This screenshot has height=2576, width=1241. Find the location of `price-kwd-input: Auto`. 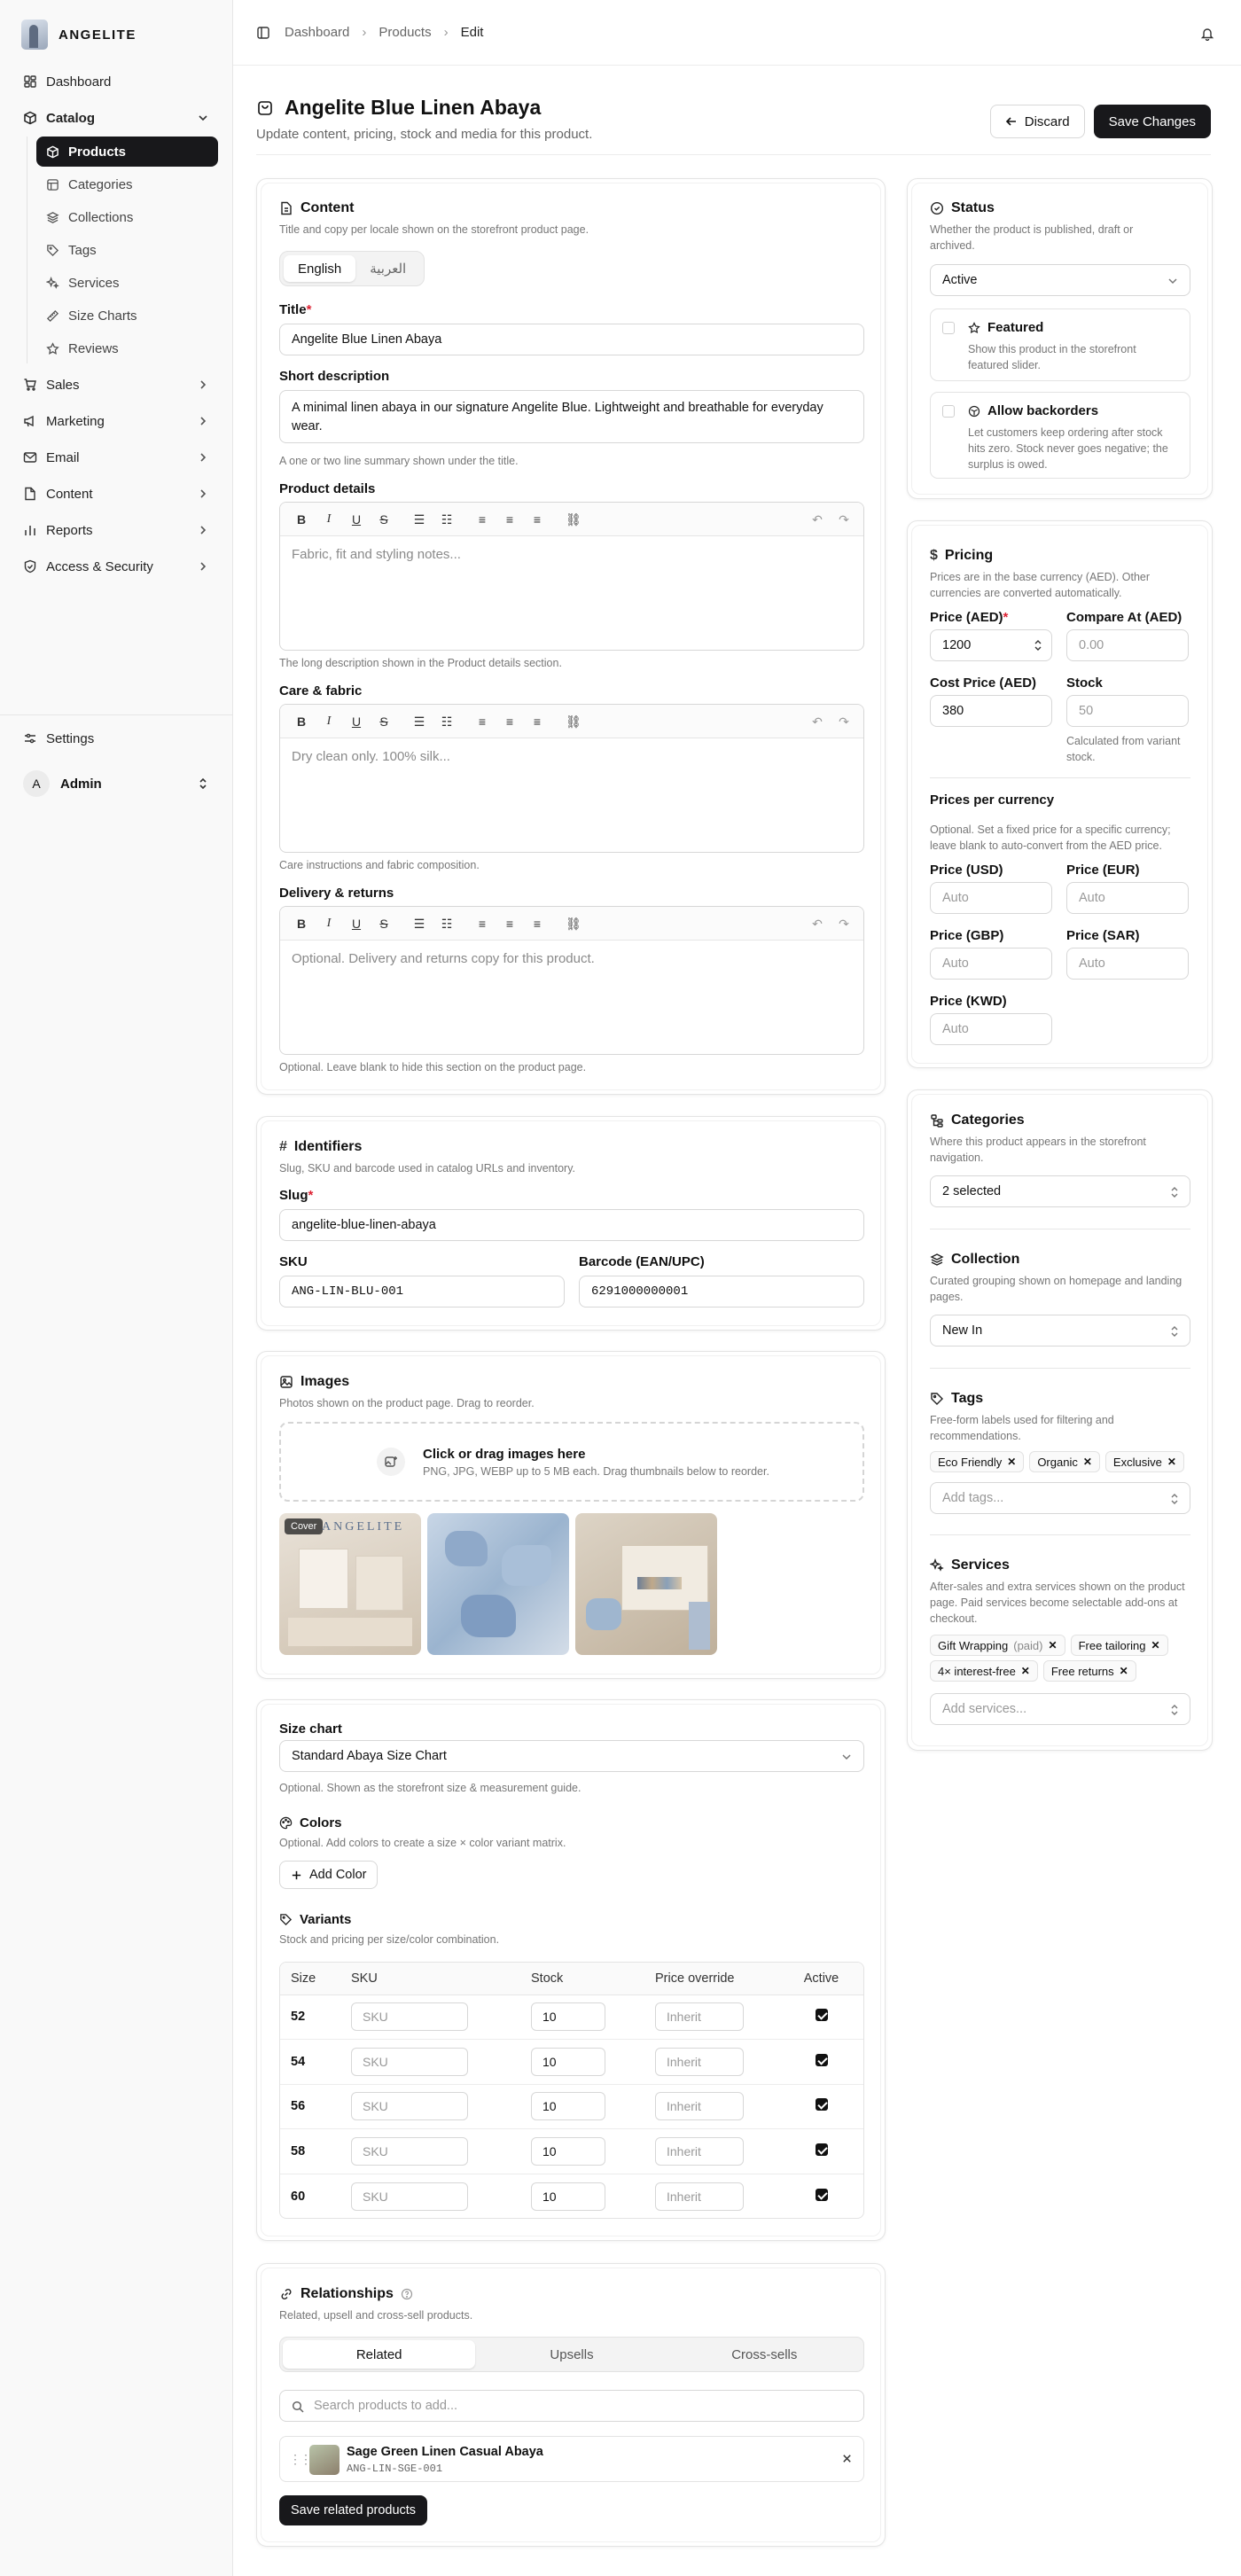

price-kwd-input: Auto is located at coordinates (991, 1029).